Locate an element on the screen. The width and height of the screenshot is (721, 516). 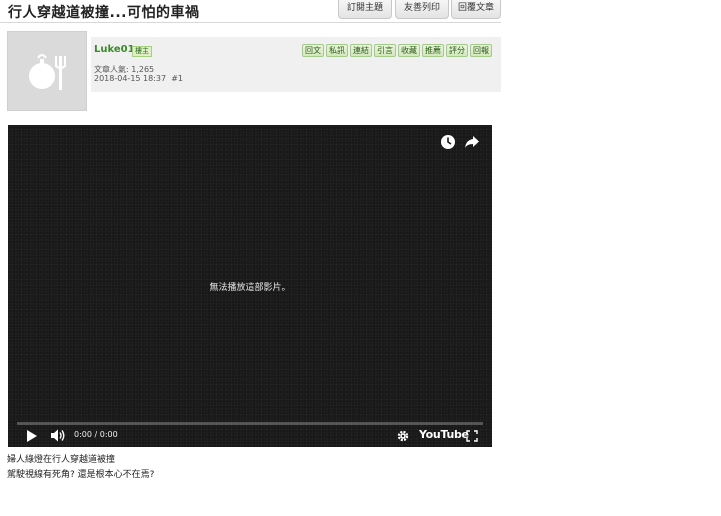
default-avatar-icon is located at coordinates (47, 72).